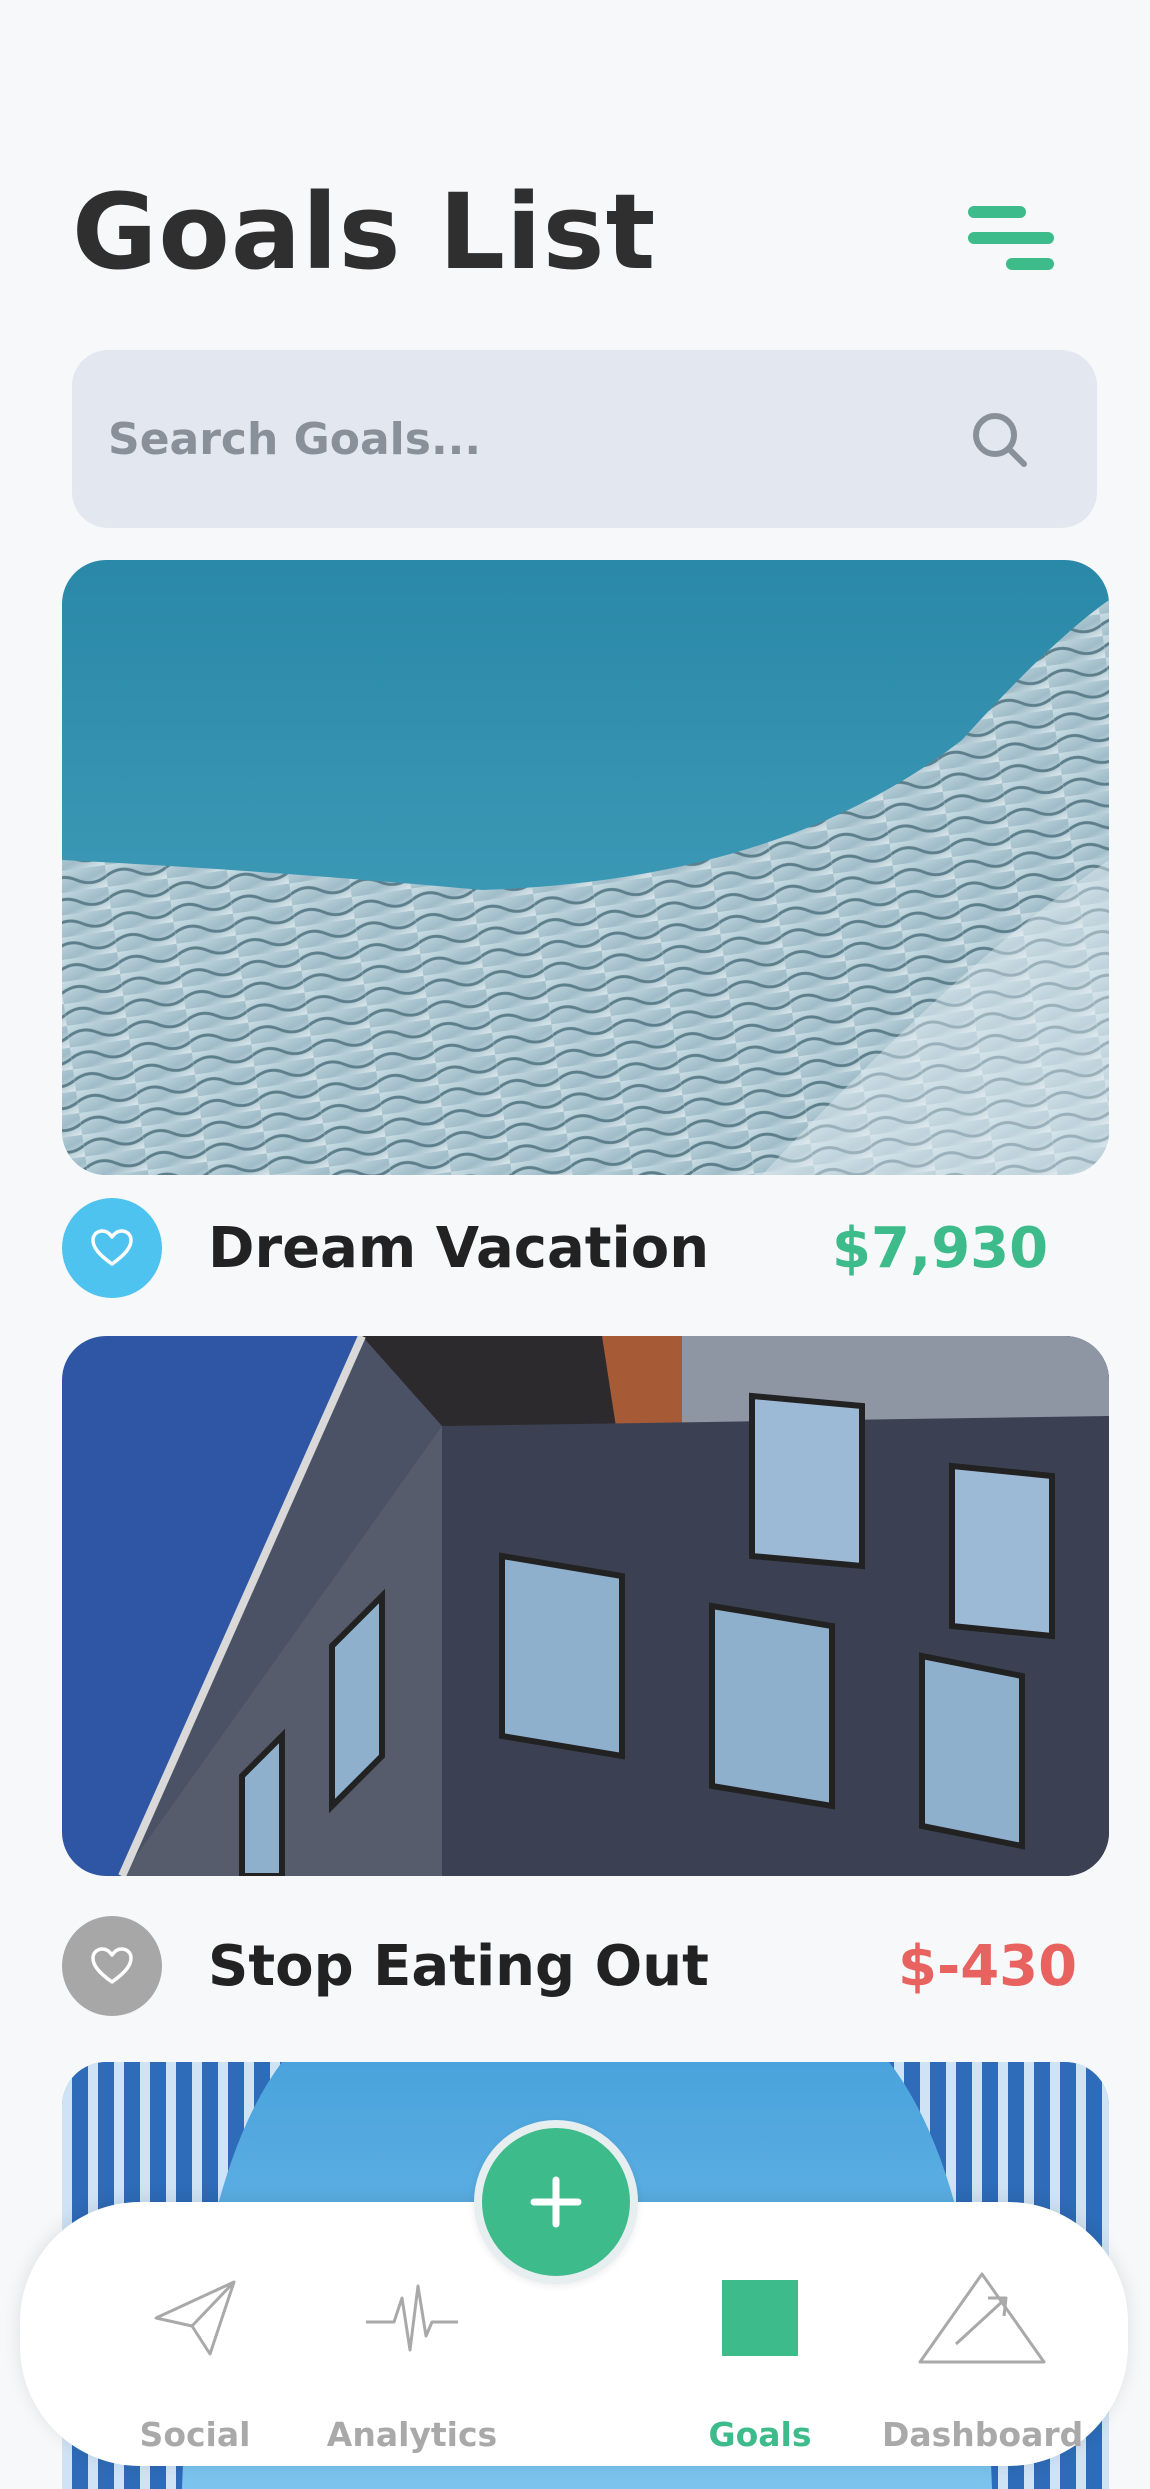  Describe the element at coordinates (983, 2434) in the screenshot. I see `nav-label: Dashboard` at that location.